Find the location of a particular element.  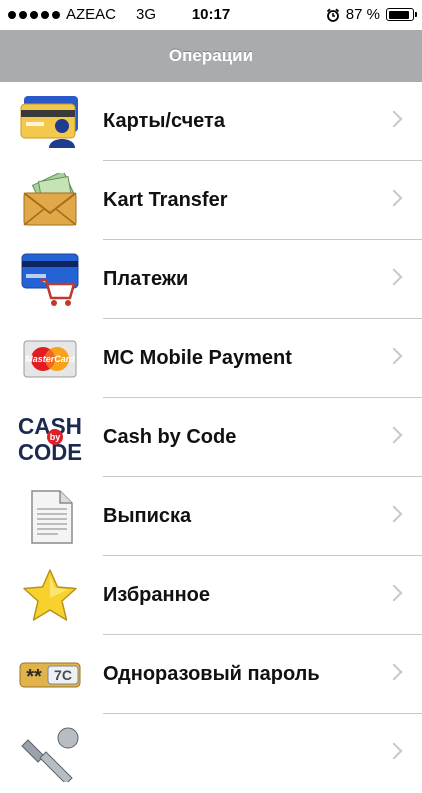

menu-item-cash-by-code: CASH CODE by Cash by Code is located at coordinates (211, 437).